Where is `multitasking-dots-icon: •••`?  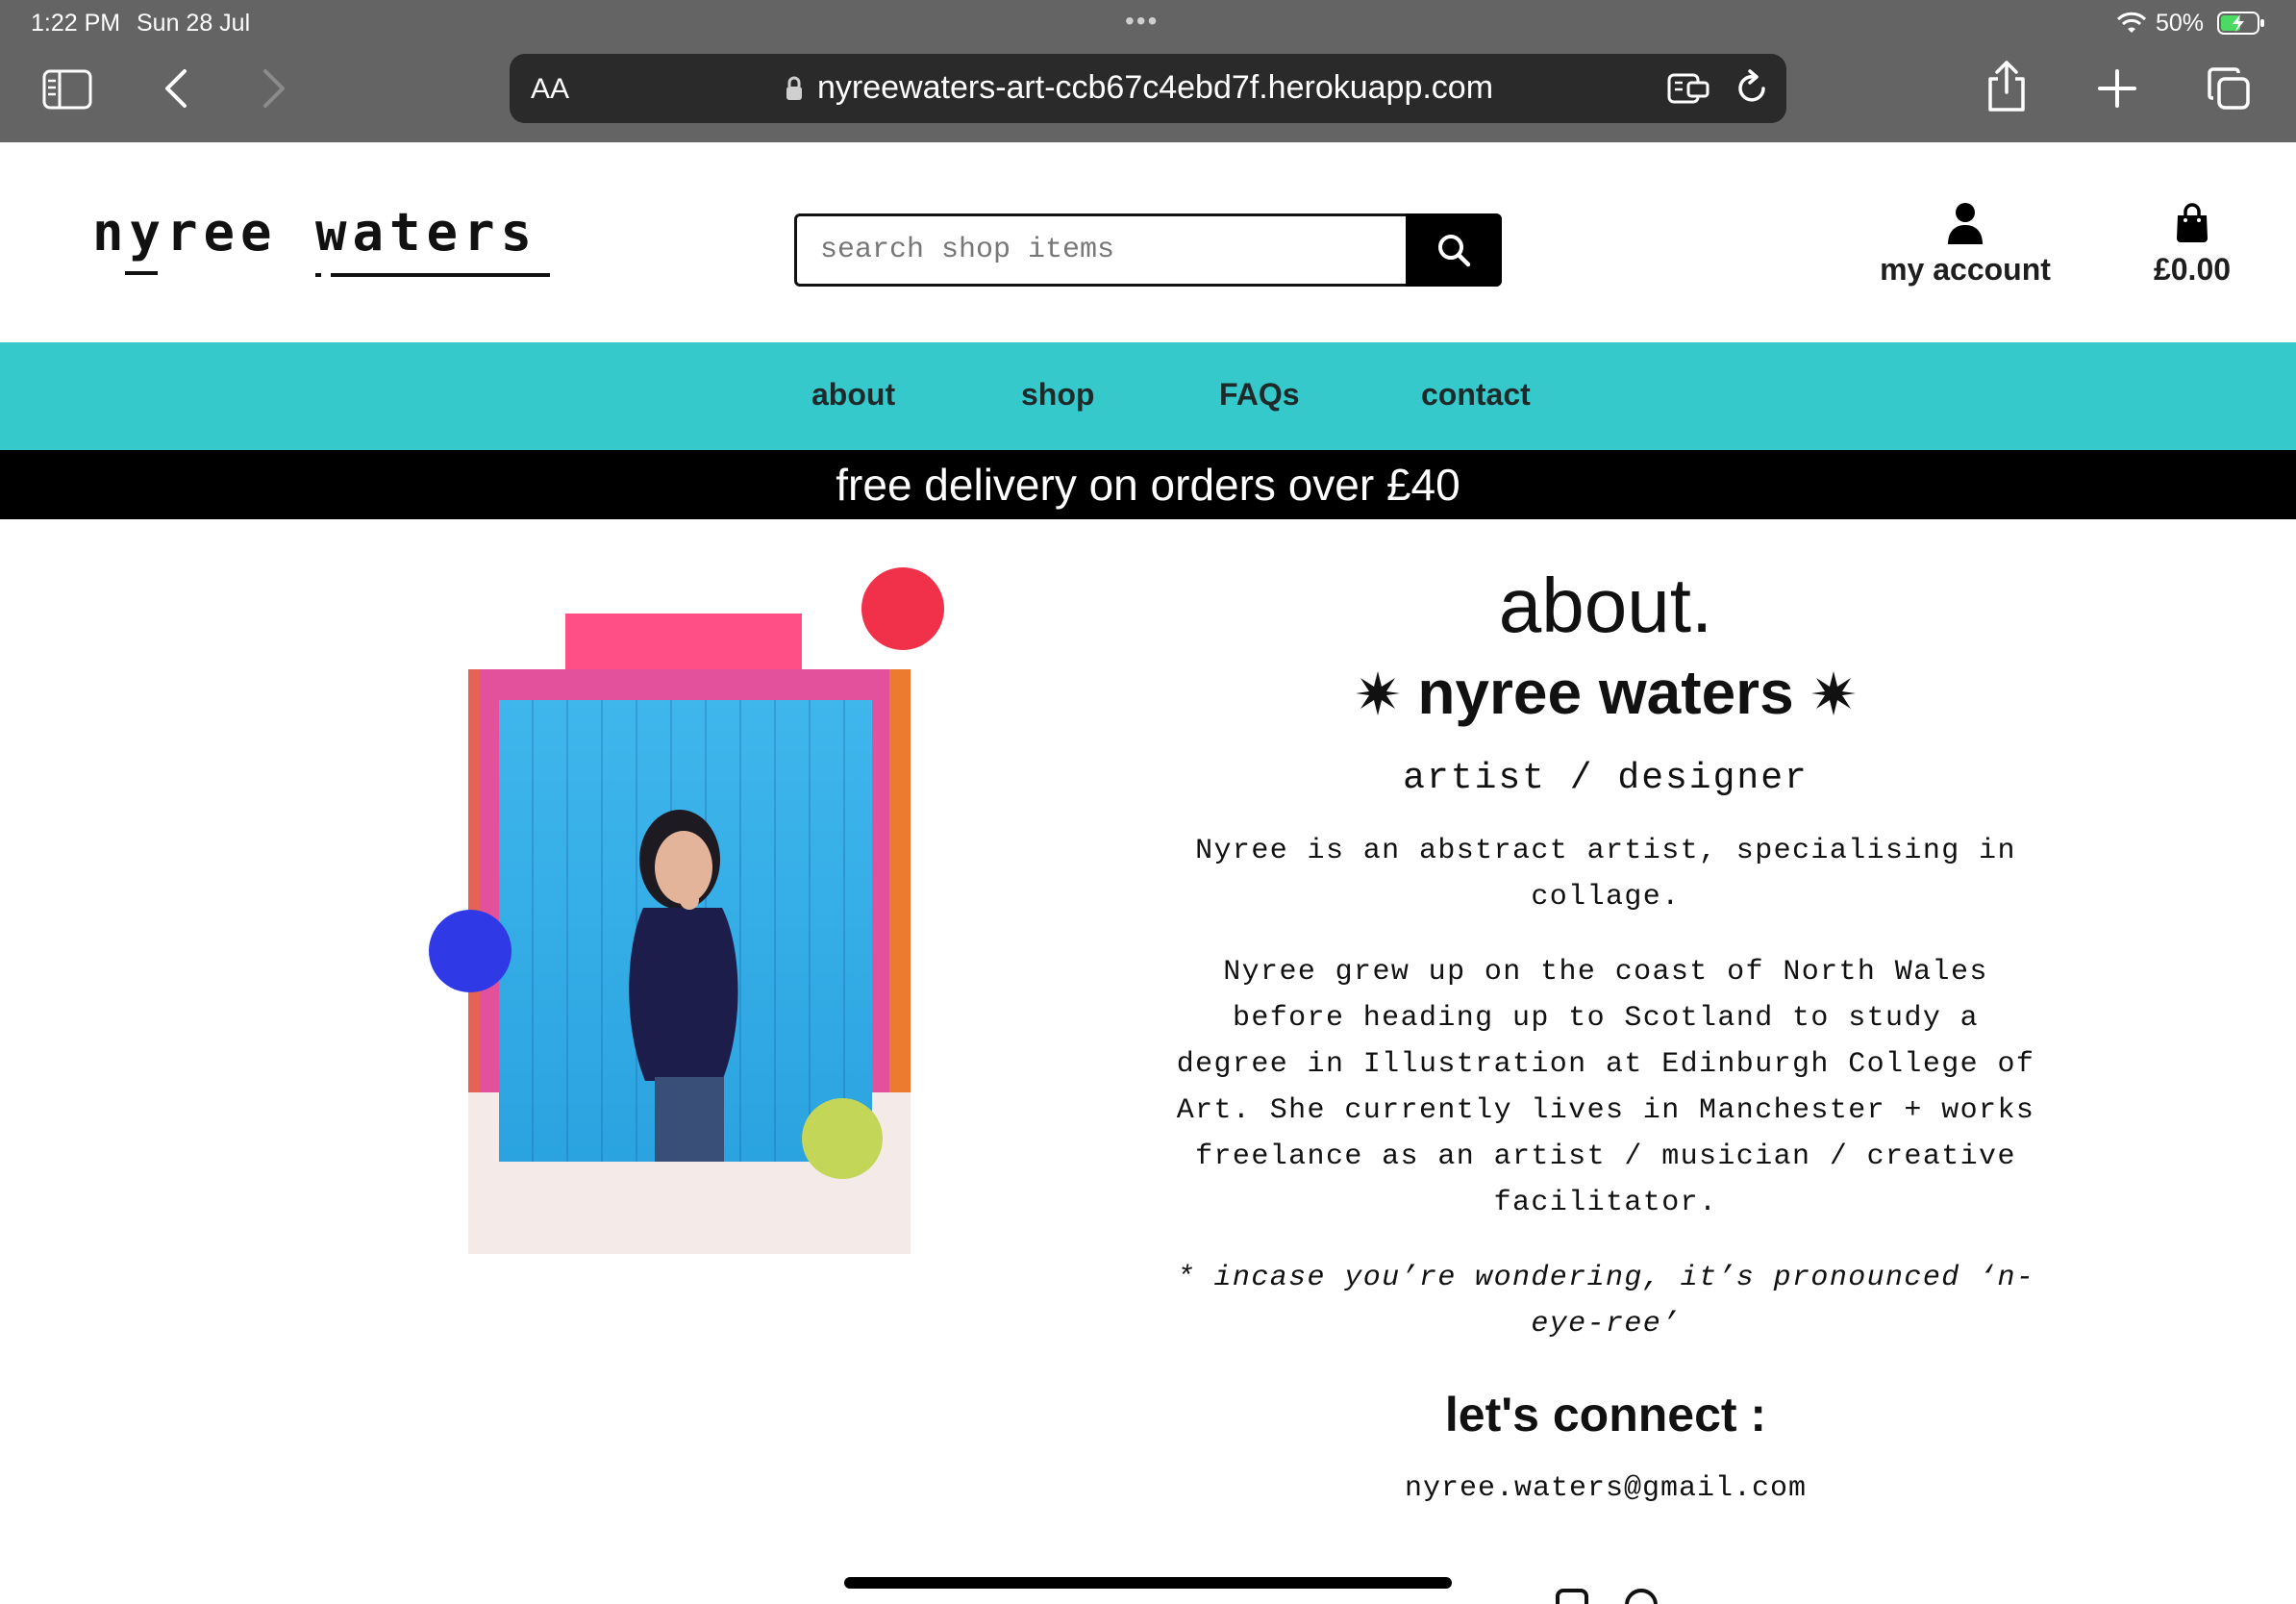
multitasking-dots-icon: ••• is located at coordinates (1142, 21).